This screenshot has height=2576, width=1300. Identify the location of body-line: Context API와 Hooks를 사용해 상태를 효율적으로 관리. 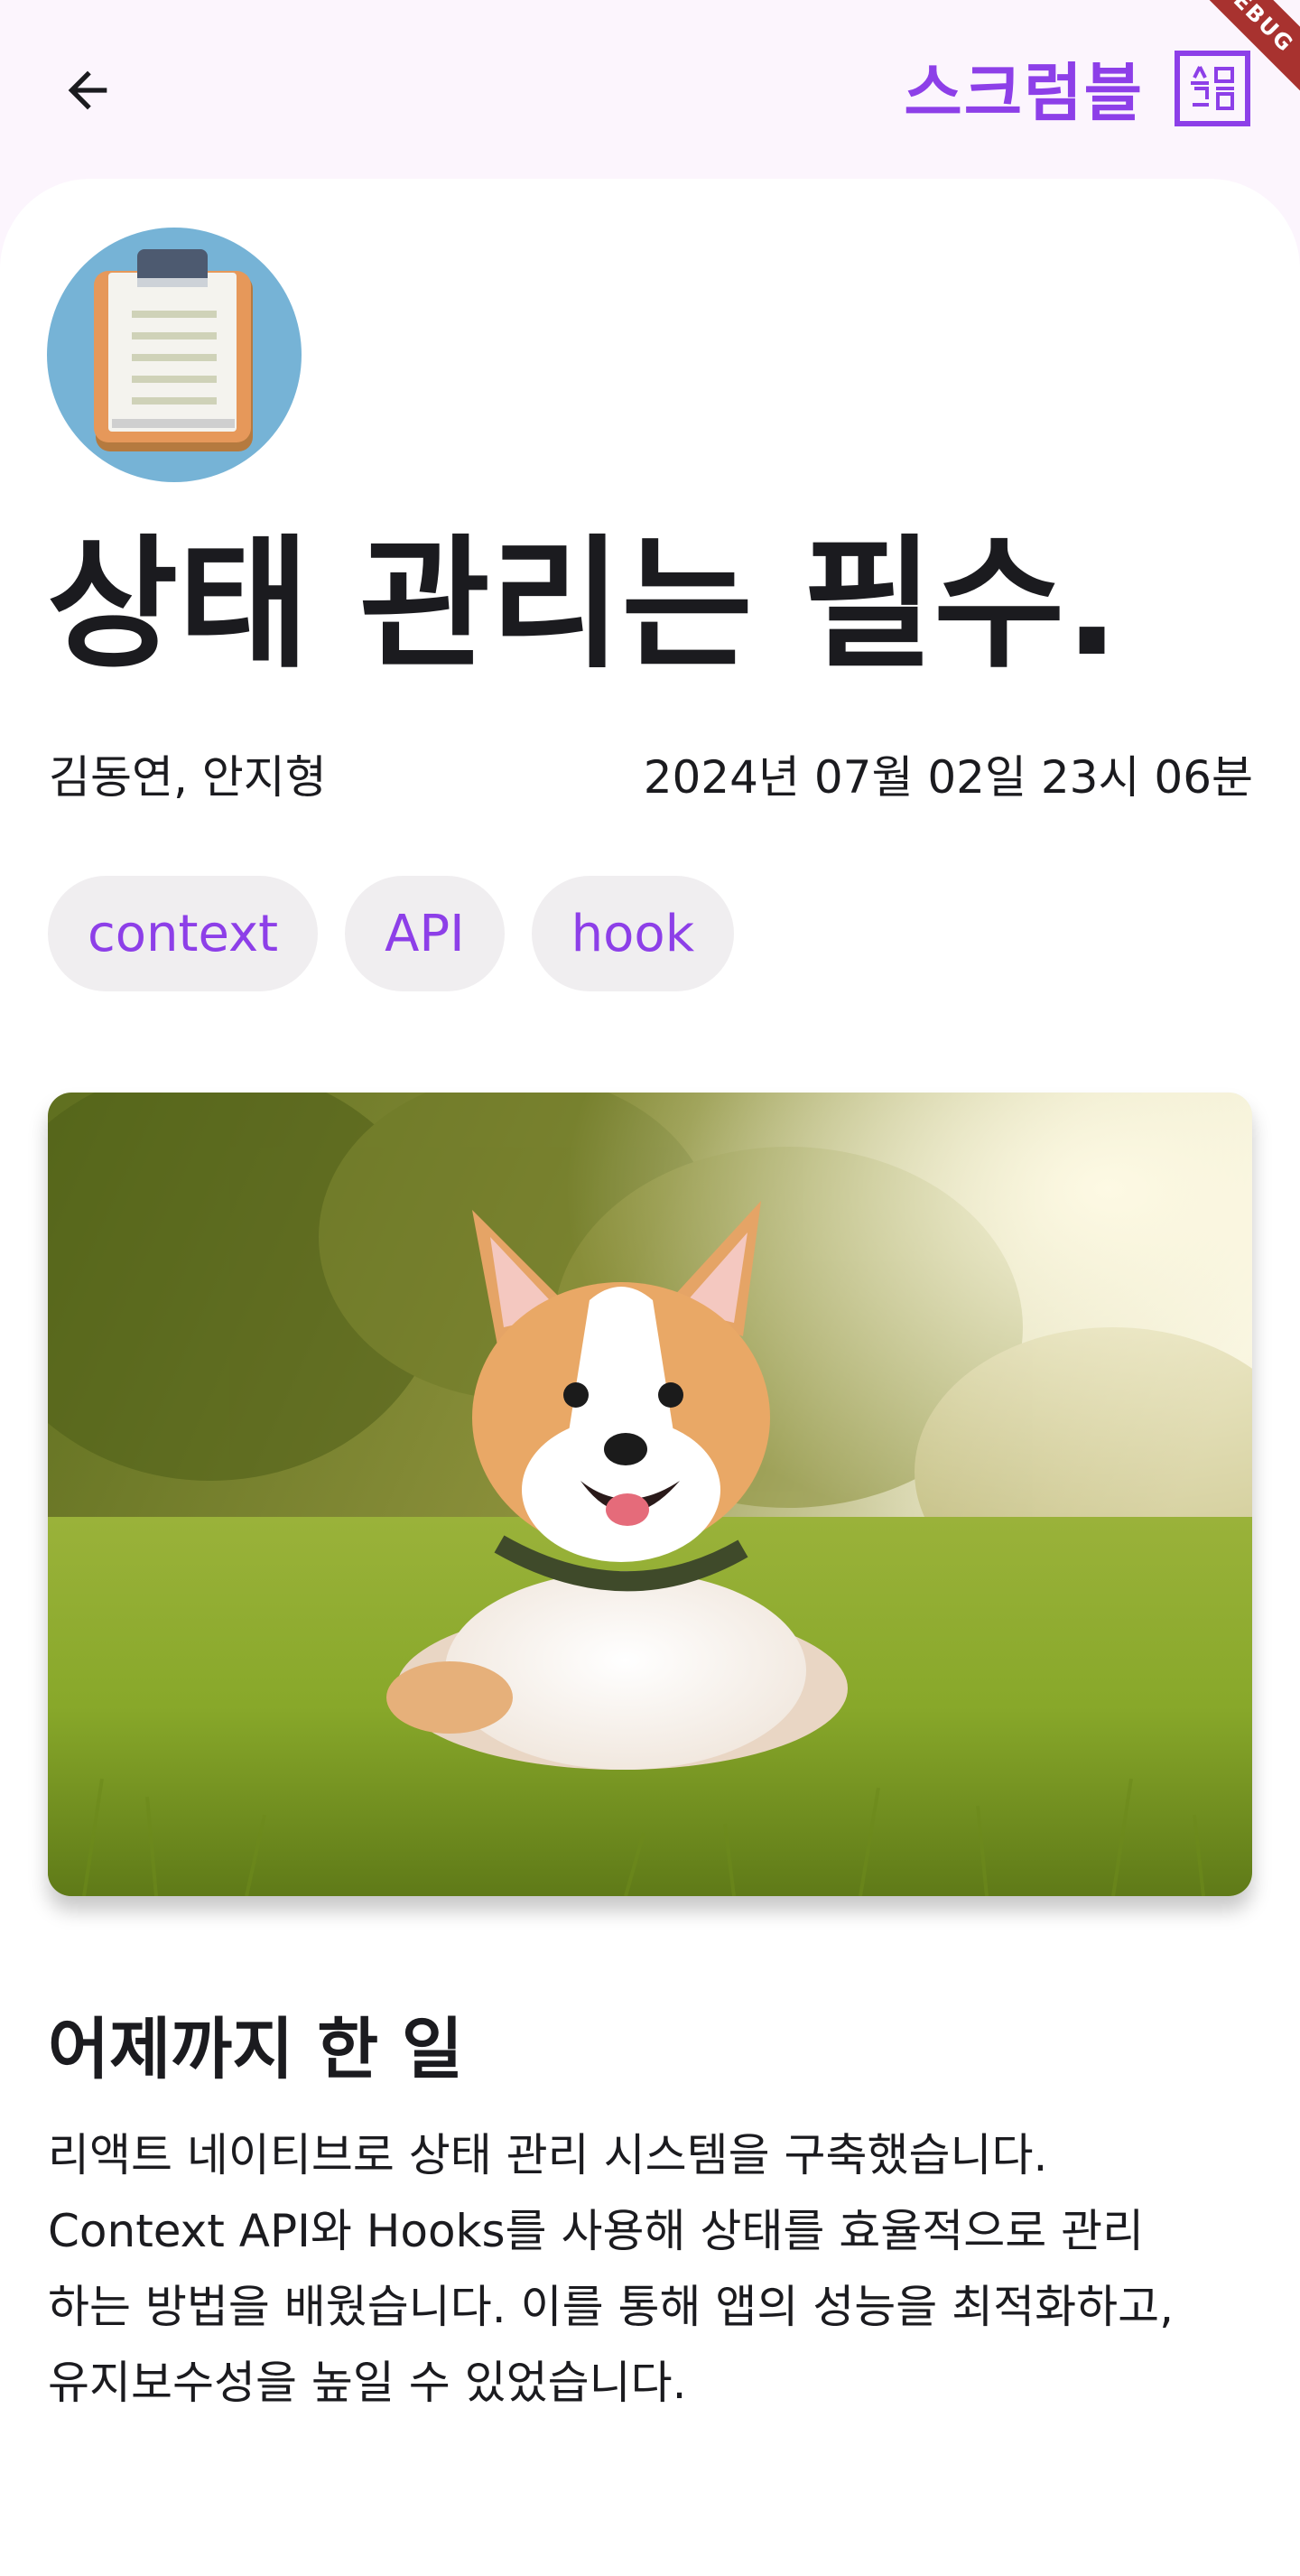
(597, 2231).